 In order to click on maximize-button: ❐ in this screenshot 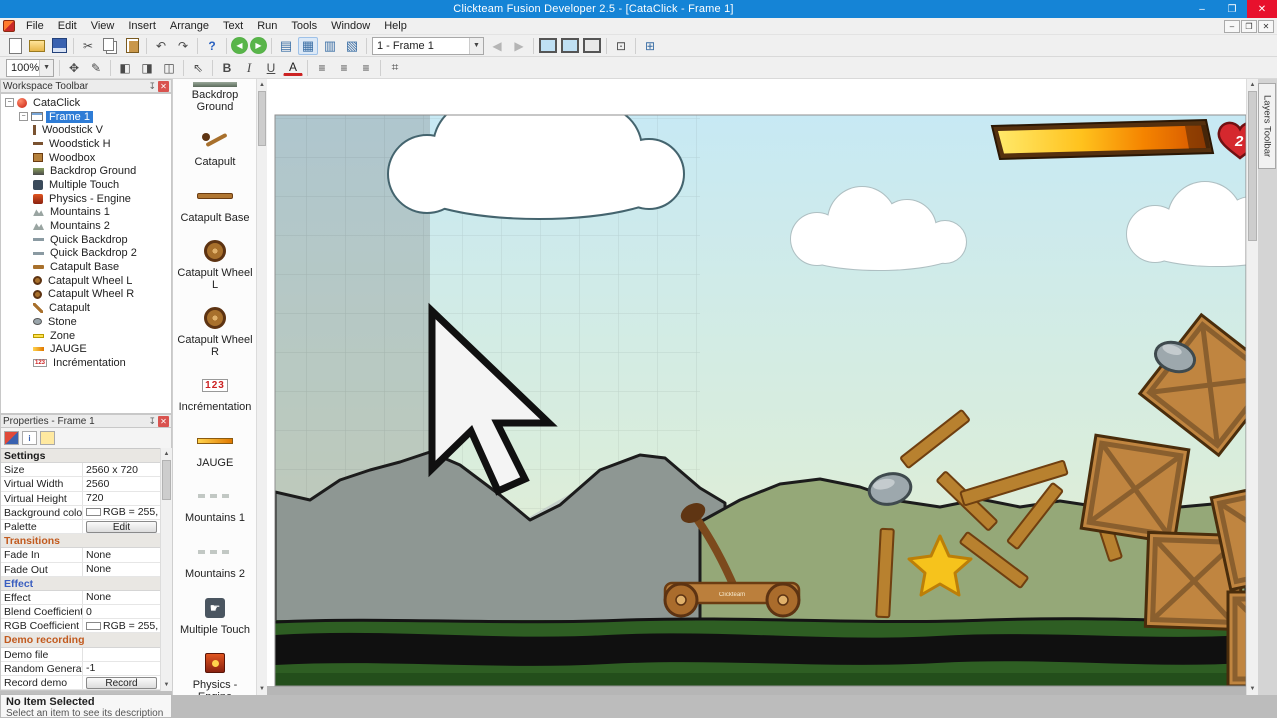, I will do `click(1232, 9)`.